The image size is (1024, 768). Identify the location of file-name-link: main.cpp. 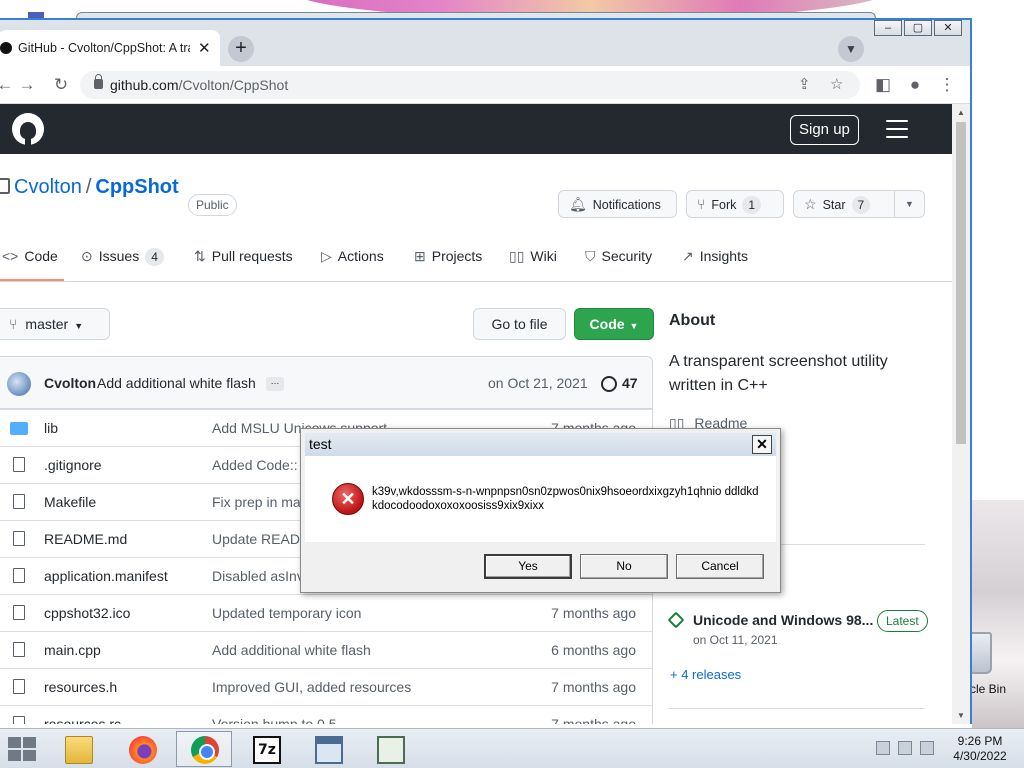
(72, 650).